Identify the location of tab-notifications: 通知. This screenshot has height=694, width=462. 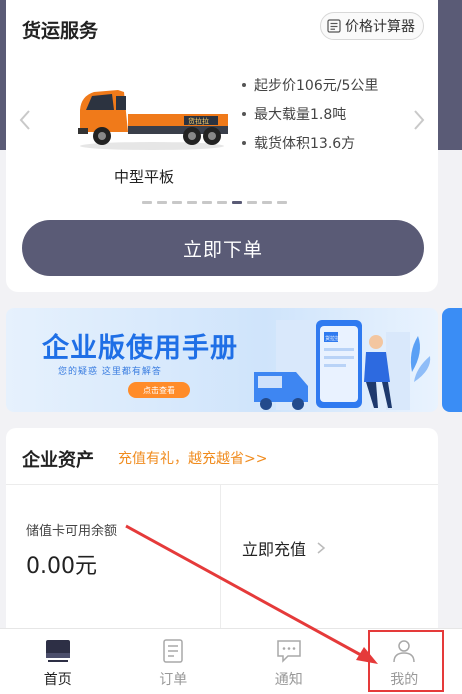
(289, 661).